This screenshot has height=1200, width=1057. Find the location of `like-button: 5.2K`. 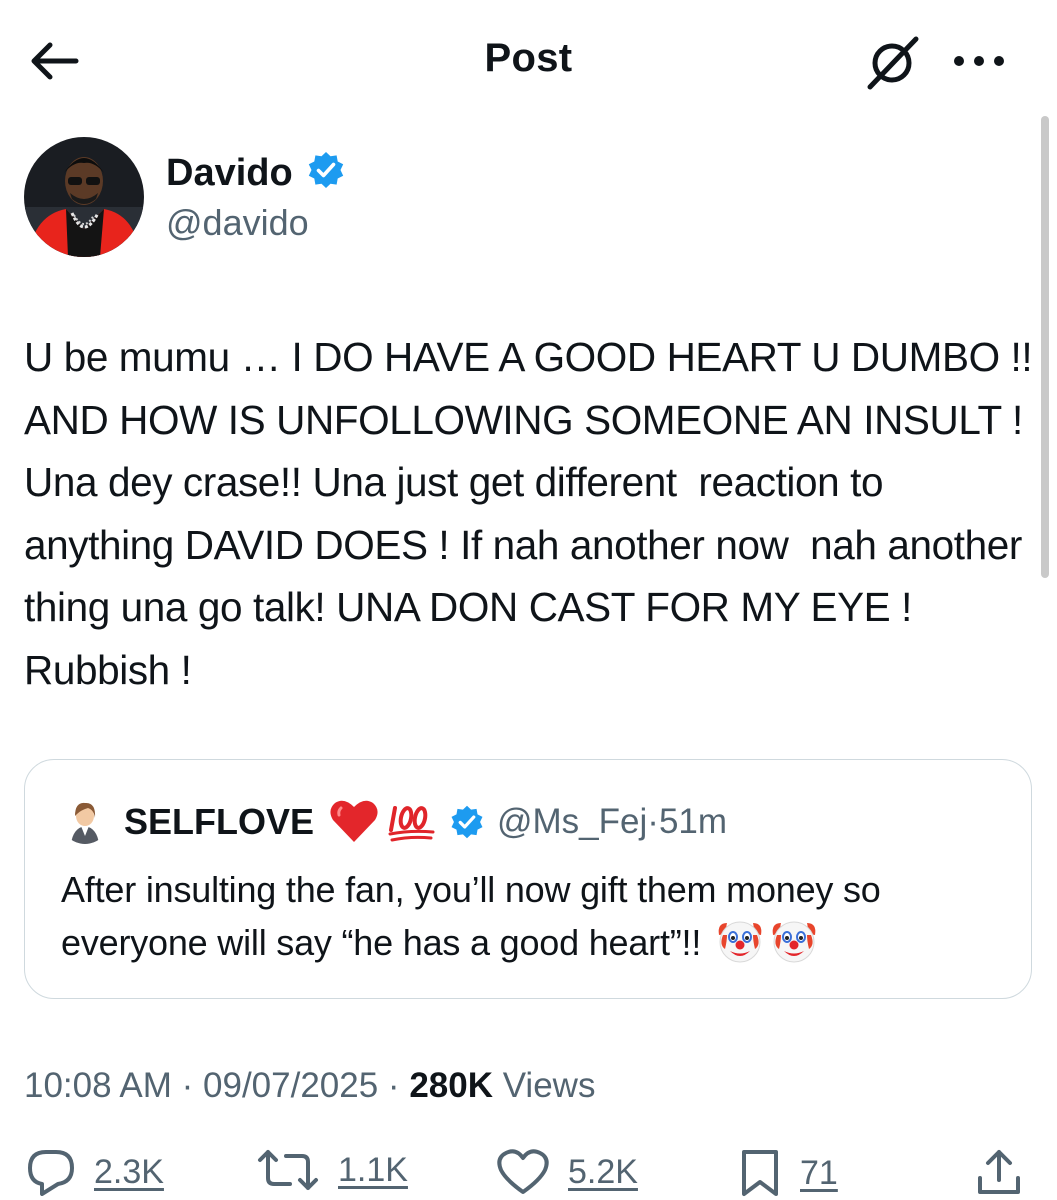

like-button: 5.2K is located at coordinates (567, 1172).